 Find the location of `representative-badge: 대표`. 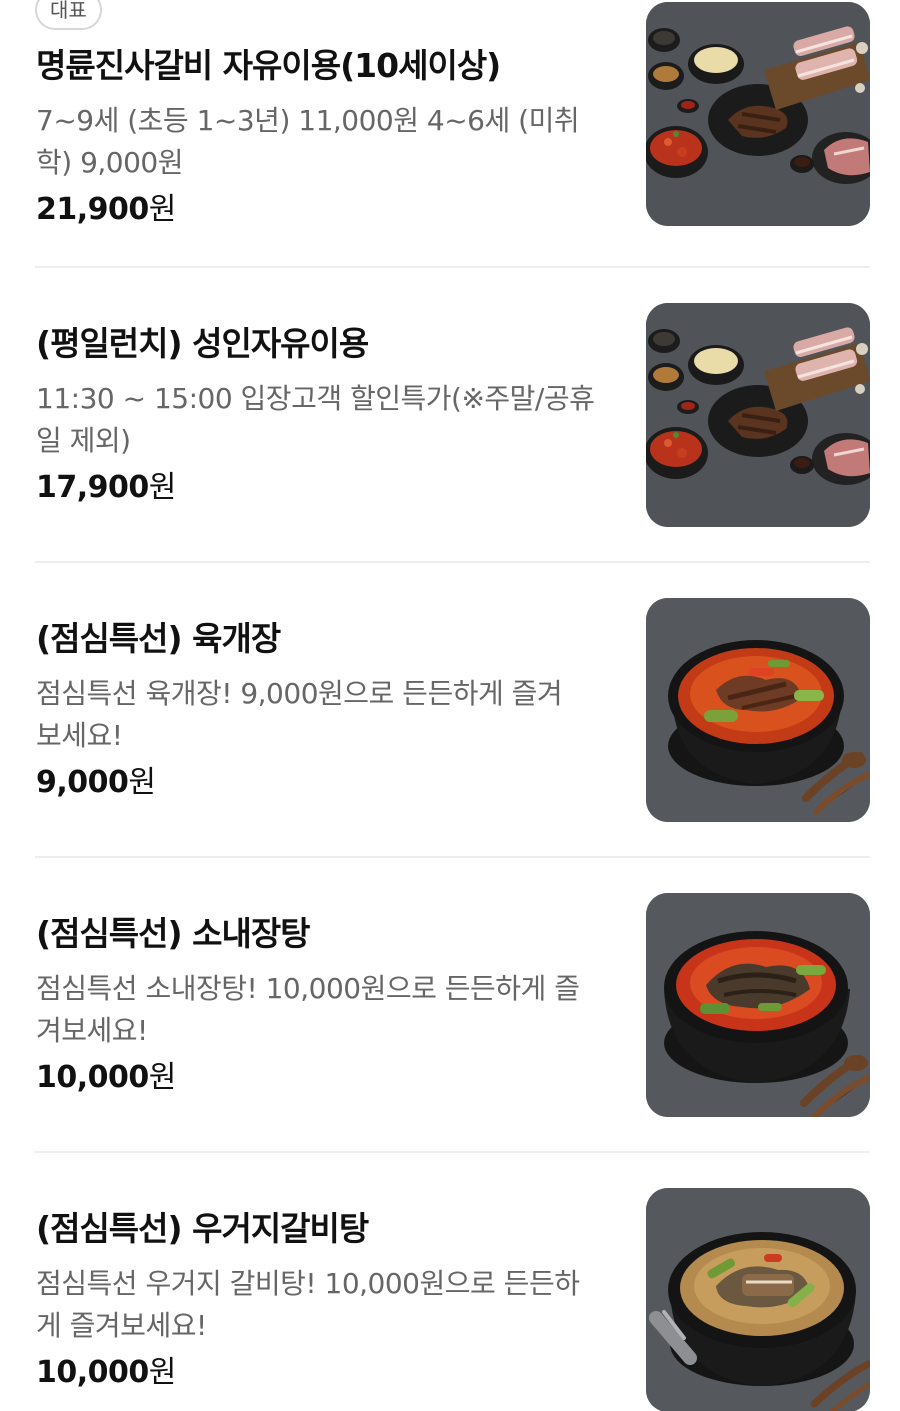

representative-badge: 대표 is located at coordinates (68, 15).